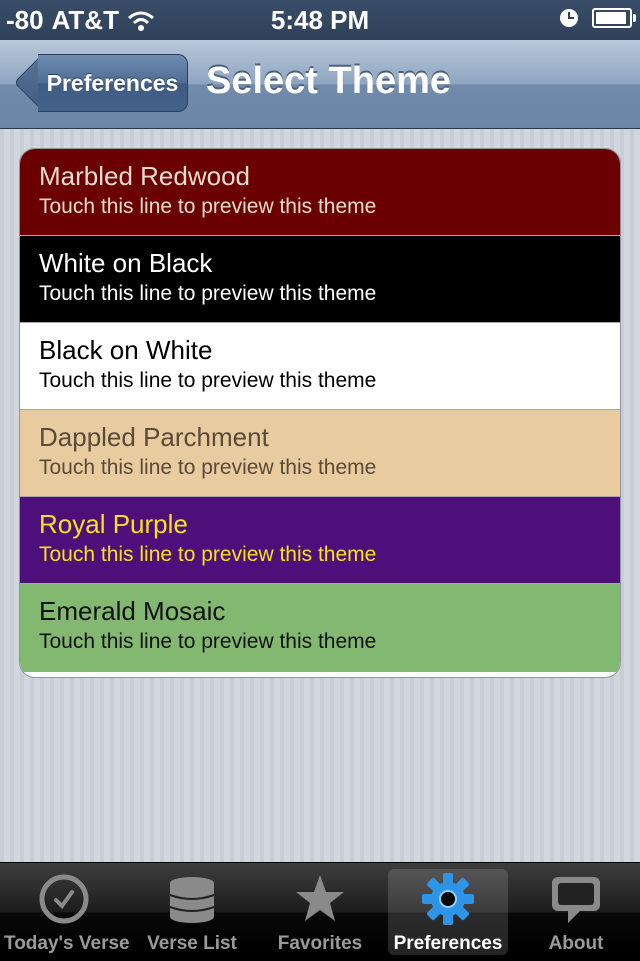  Describe the element at coordinates (569, 18) in the screenshot. I see `alarm-clock-icon` at that location.